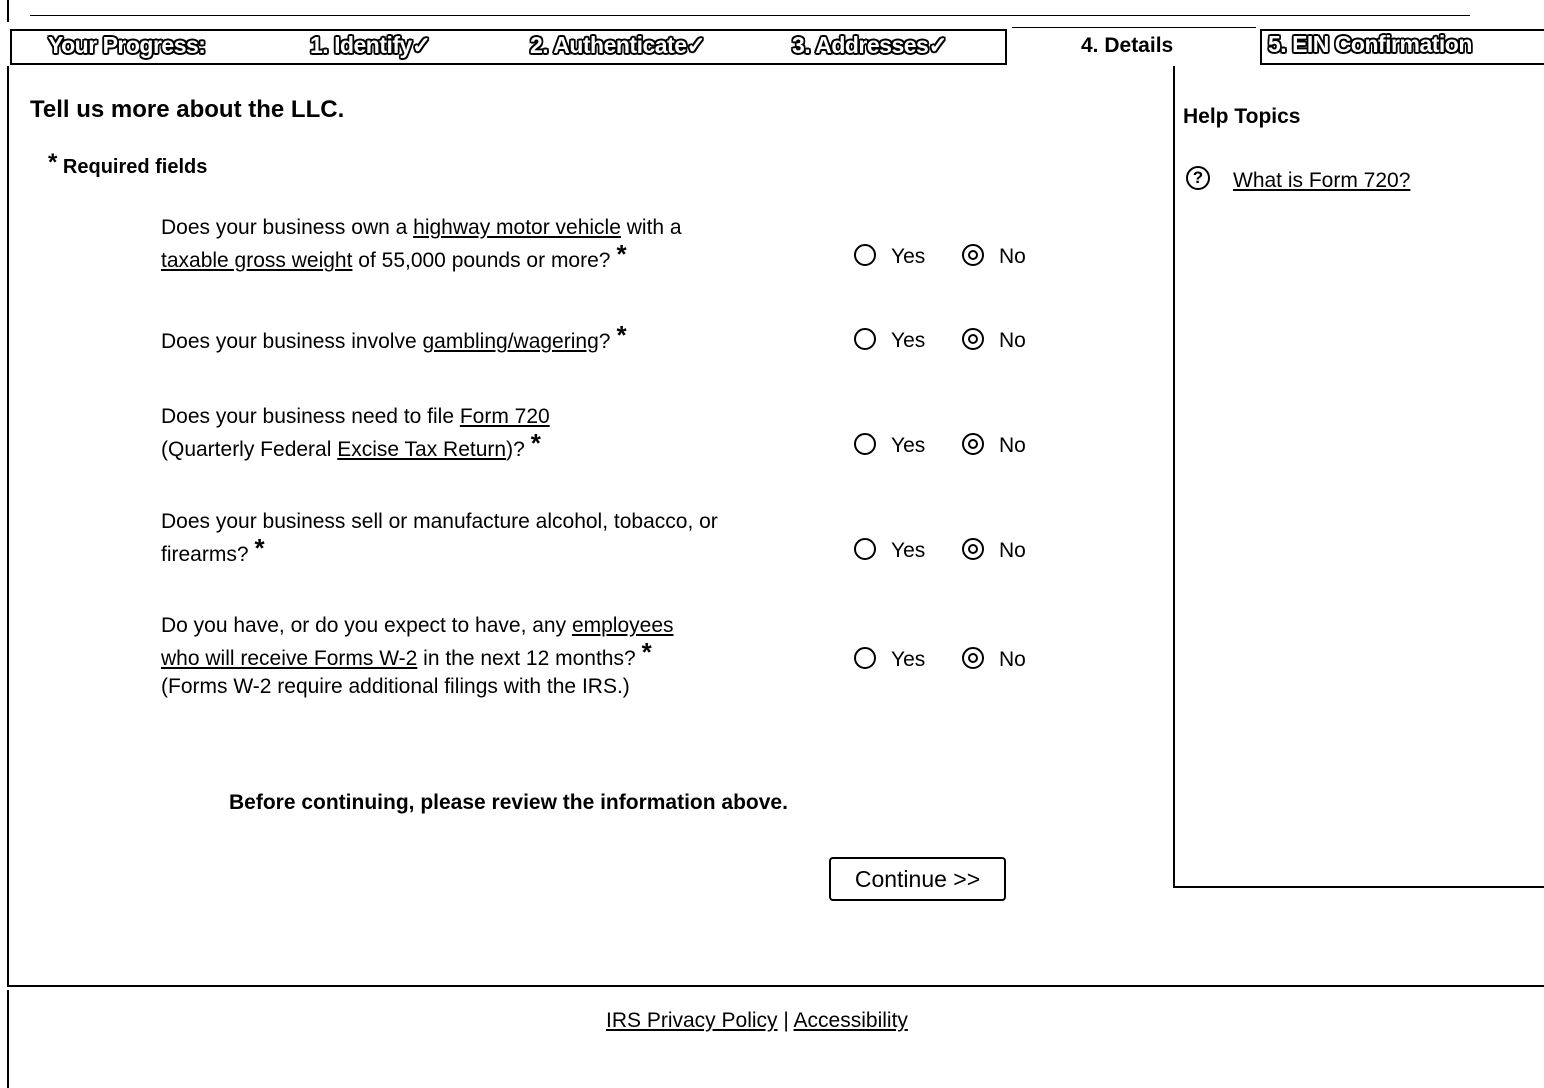 The height and width of the screenshot is (1088, 1544). Describe the element at coordinates (618, 45) in the screenshot. I see `progress-step-authenticate: 2. Authenticate✓` at that location.